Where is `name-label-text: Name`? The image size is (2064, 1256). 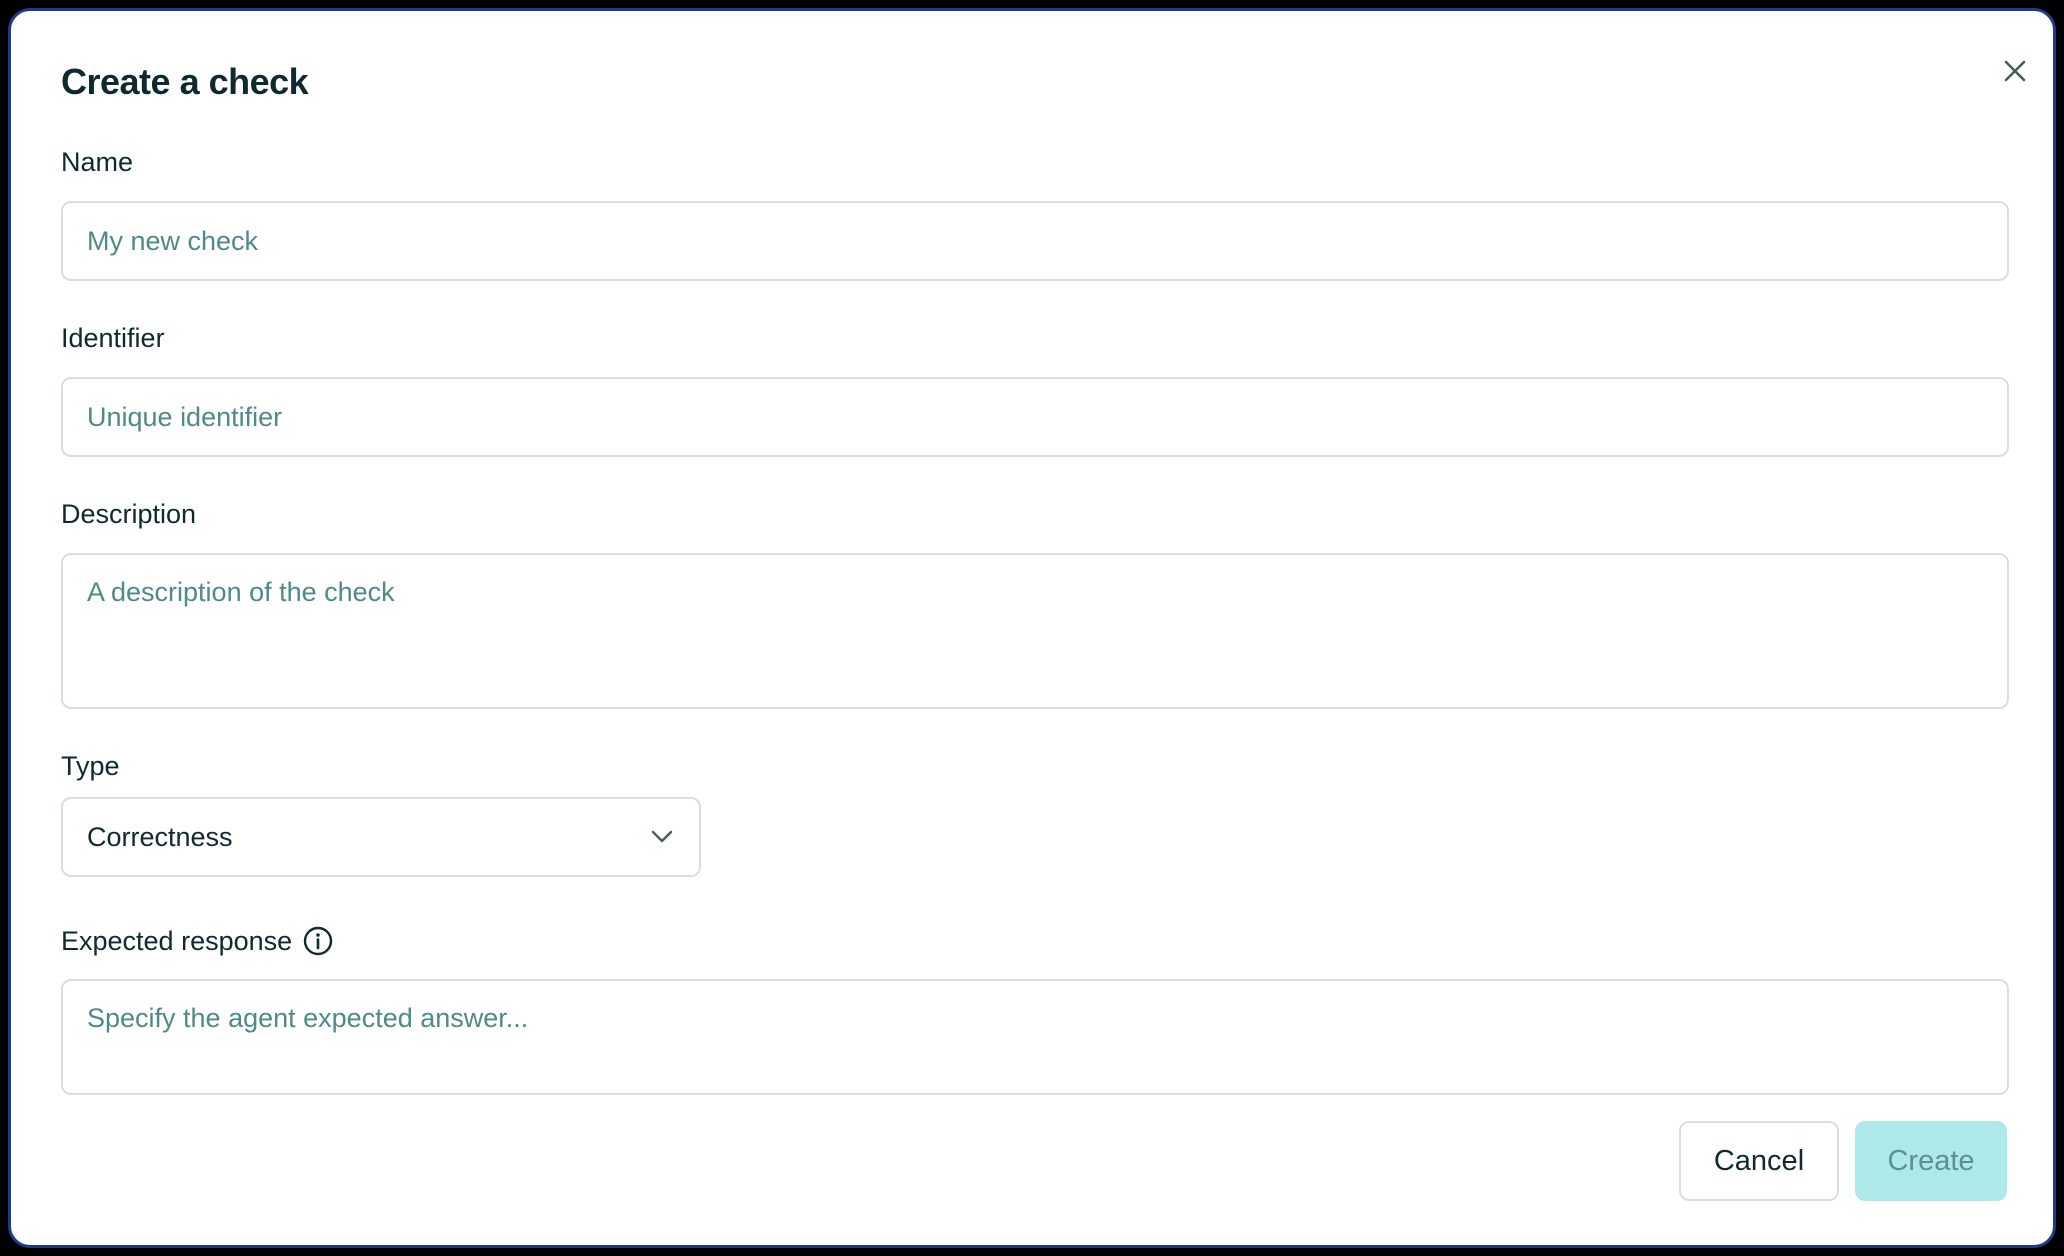 name-label-text: Name is located at coordinates (97, 162).